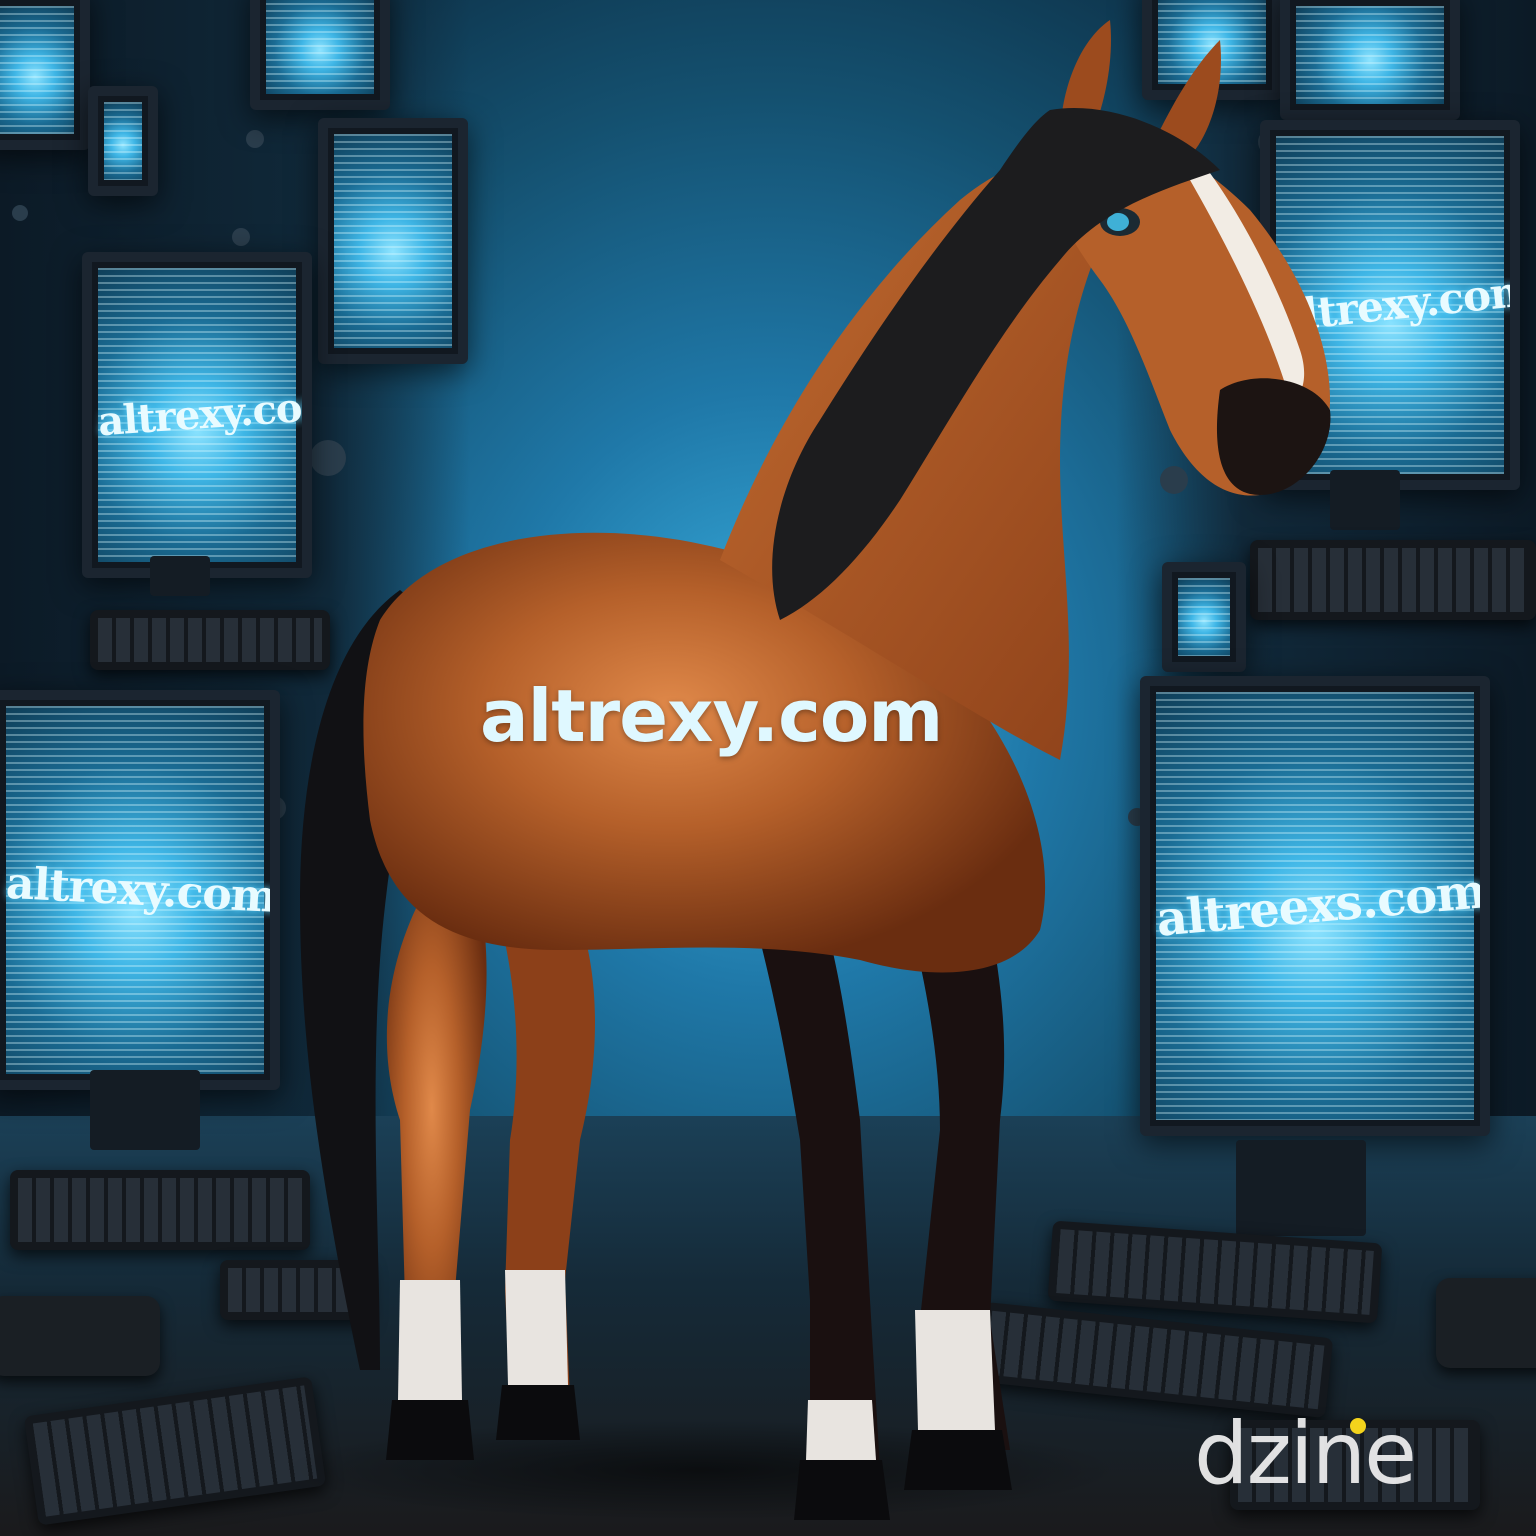  What do you see at coordinates (1305, 1454) in the screenshot?
I see `watermark-text: dzine` at bounding box center [1305, 1454].